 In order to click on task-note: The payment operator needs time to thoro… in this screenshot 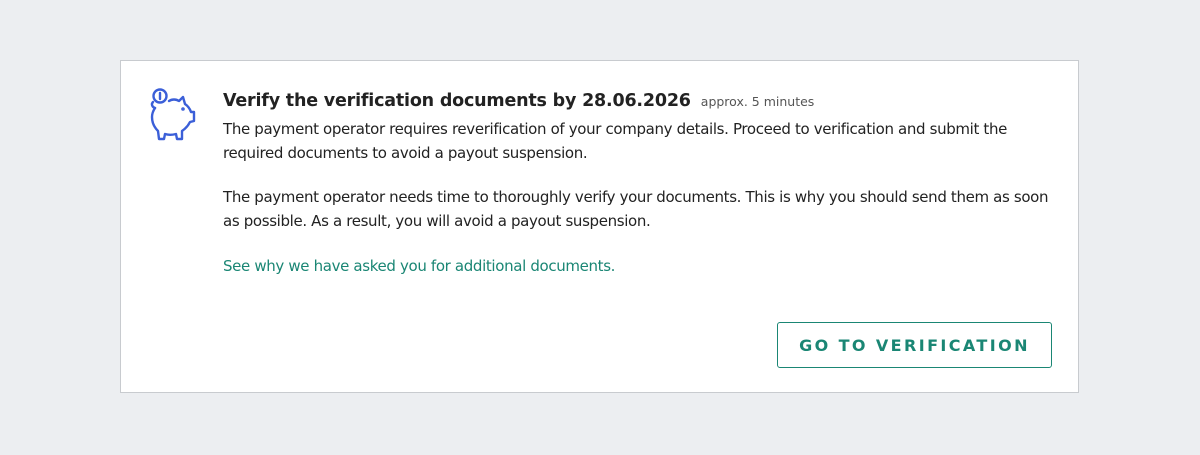, I will do `click(636, 209)`.